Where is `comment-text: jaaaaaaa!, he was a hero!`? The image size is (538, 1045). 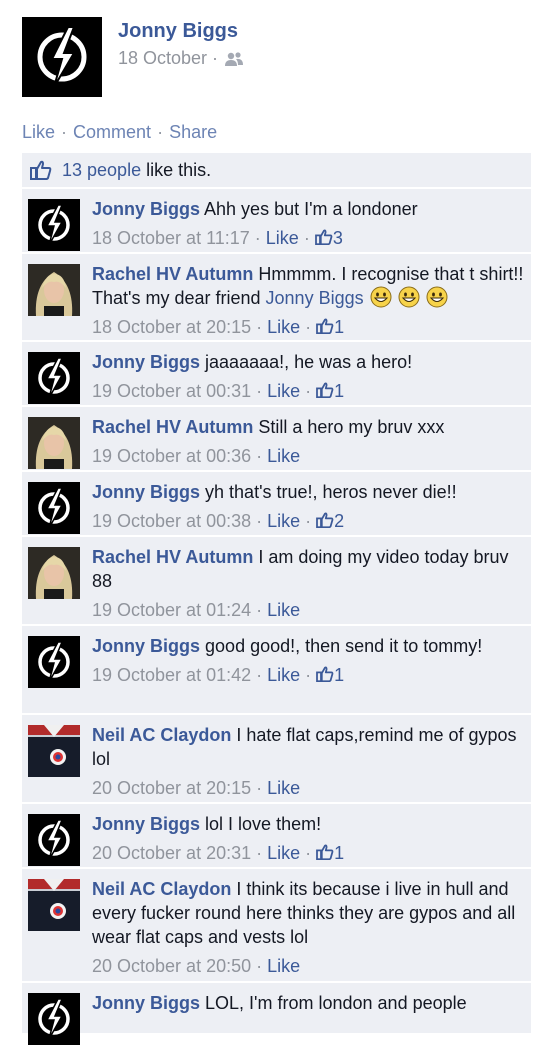
comment-text: jaaaaaaa!, he was a hero! is located at coordinates (309, 362).